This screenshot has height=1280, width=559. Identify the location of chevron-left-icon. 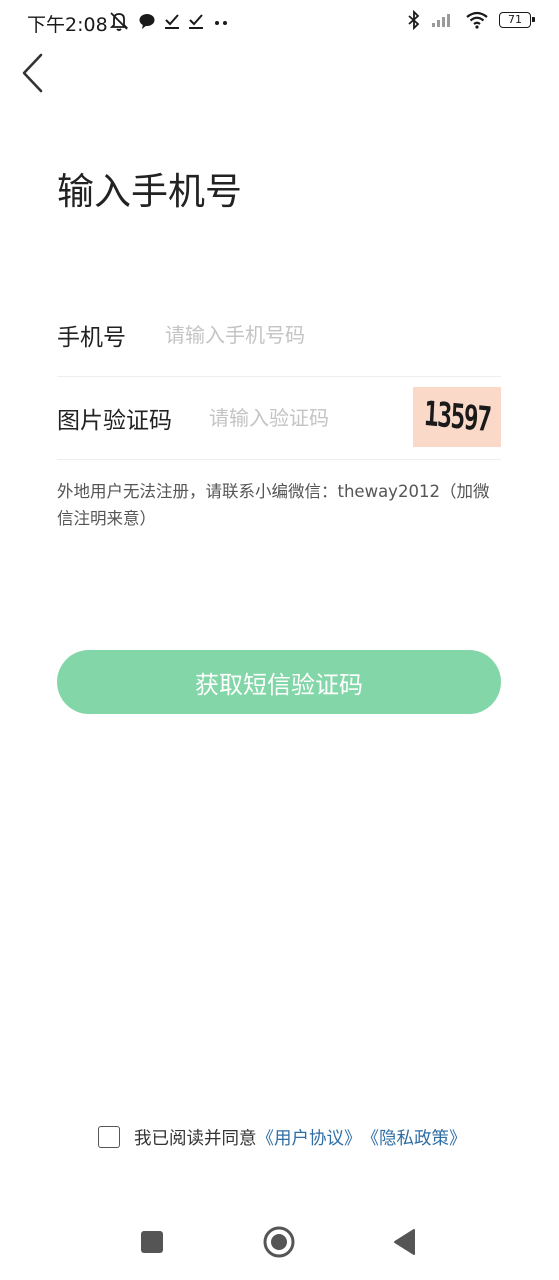
(32, 75).